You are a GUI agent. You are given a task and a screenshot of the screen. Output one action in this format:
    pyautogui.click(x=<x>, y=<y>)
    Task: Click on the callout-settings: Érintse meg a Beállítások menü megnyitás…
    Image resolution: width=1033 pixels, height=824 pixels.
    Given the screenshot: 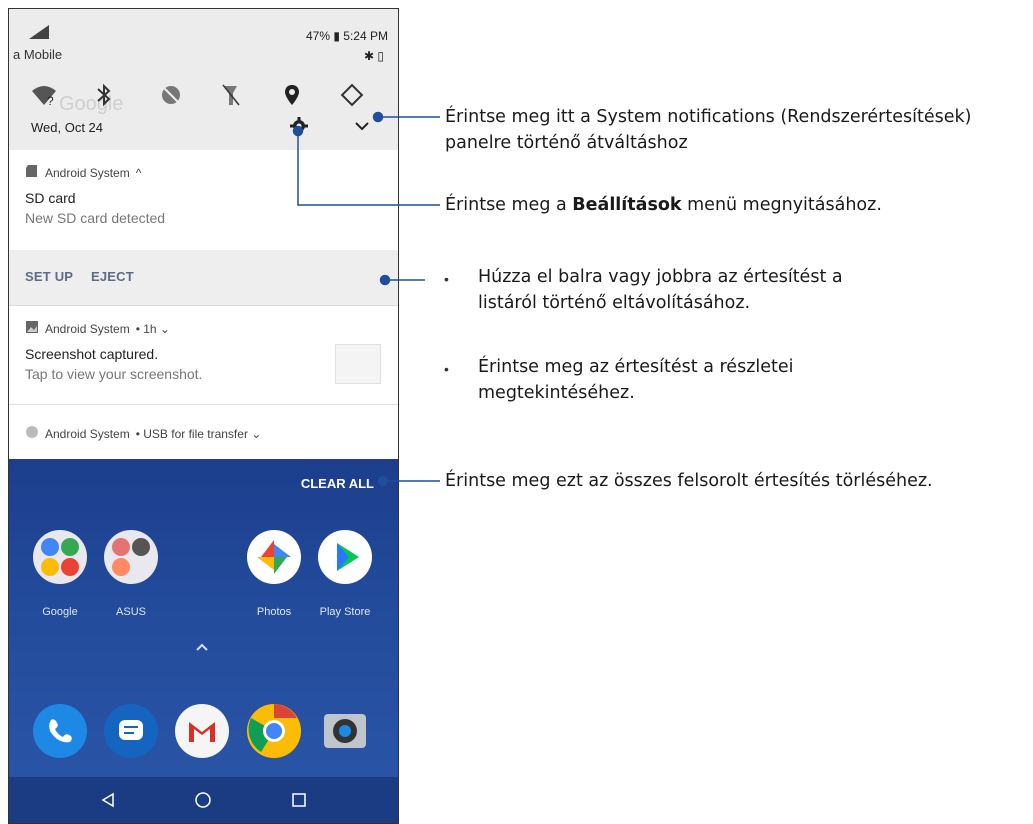 What is the action you would take?
    pyautogui.click(x=663, y=205)
    